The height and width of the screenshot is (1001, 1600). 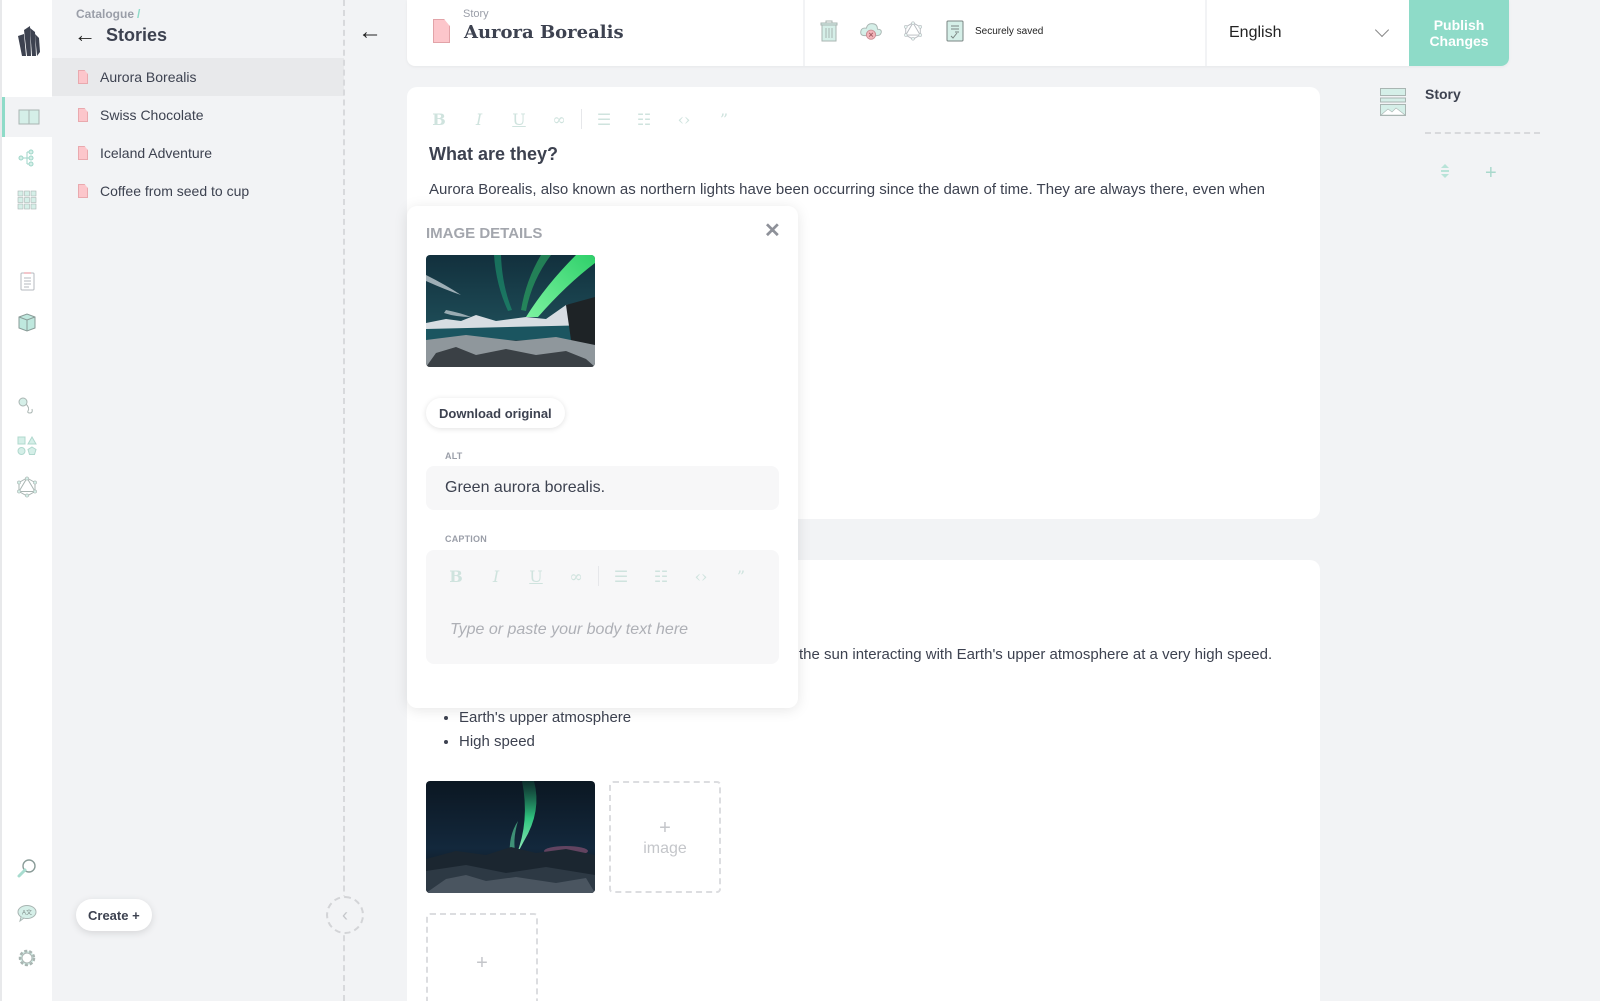 What do you see at coordinates (27, 487) in the screenshot?
I see `rail-item-graphql` at bounding box center [27, 487].